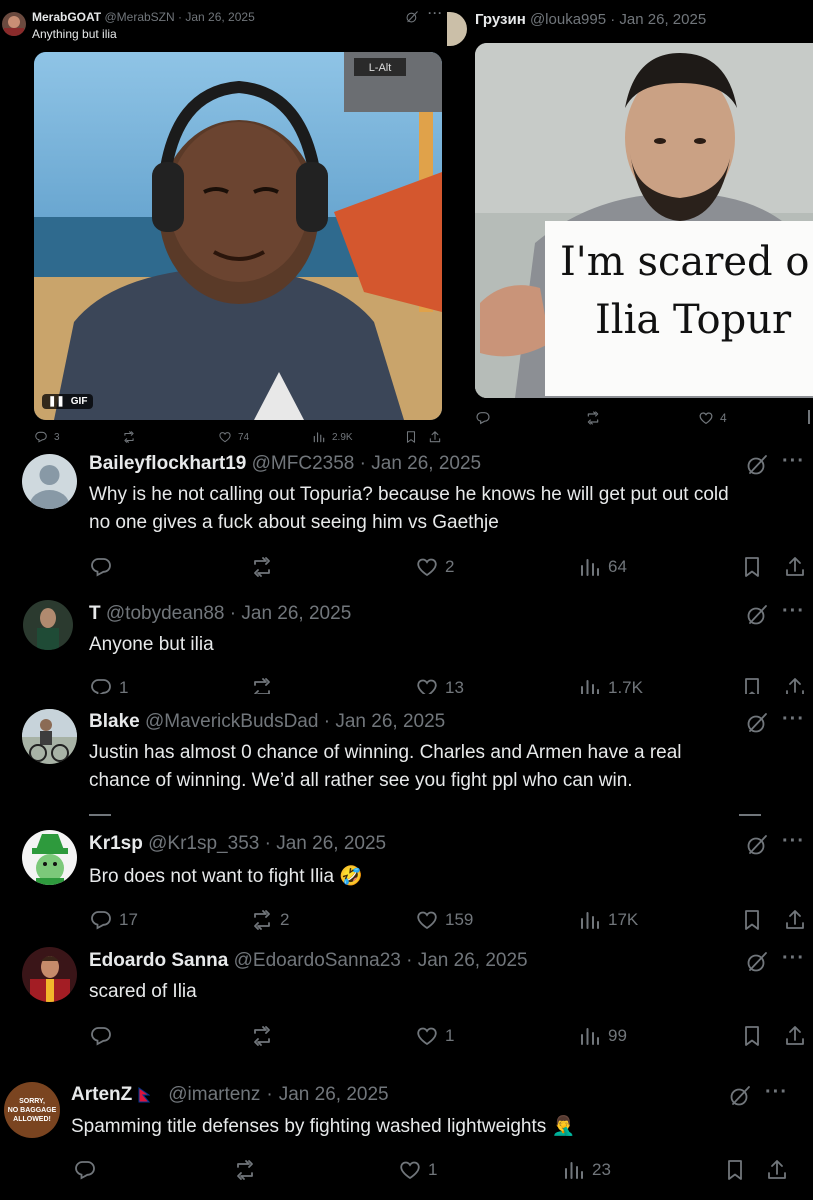 This screenshot has width=813, height=1200. Describe the element at coordinates (317, 960) in the screenshot. I see `author-handle: @EdoardoSanna23` at that location.